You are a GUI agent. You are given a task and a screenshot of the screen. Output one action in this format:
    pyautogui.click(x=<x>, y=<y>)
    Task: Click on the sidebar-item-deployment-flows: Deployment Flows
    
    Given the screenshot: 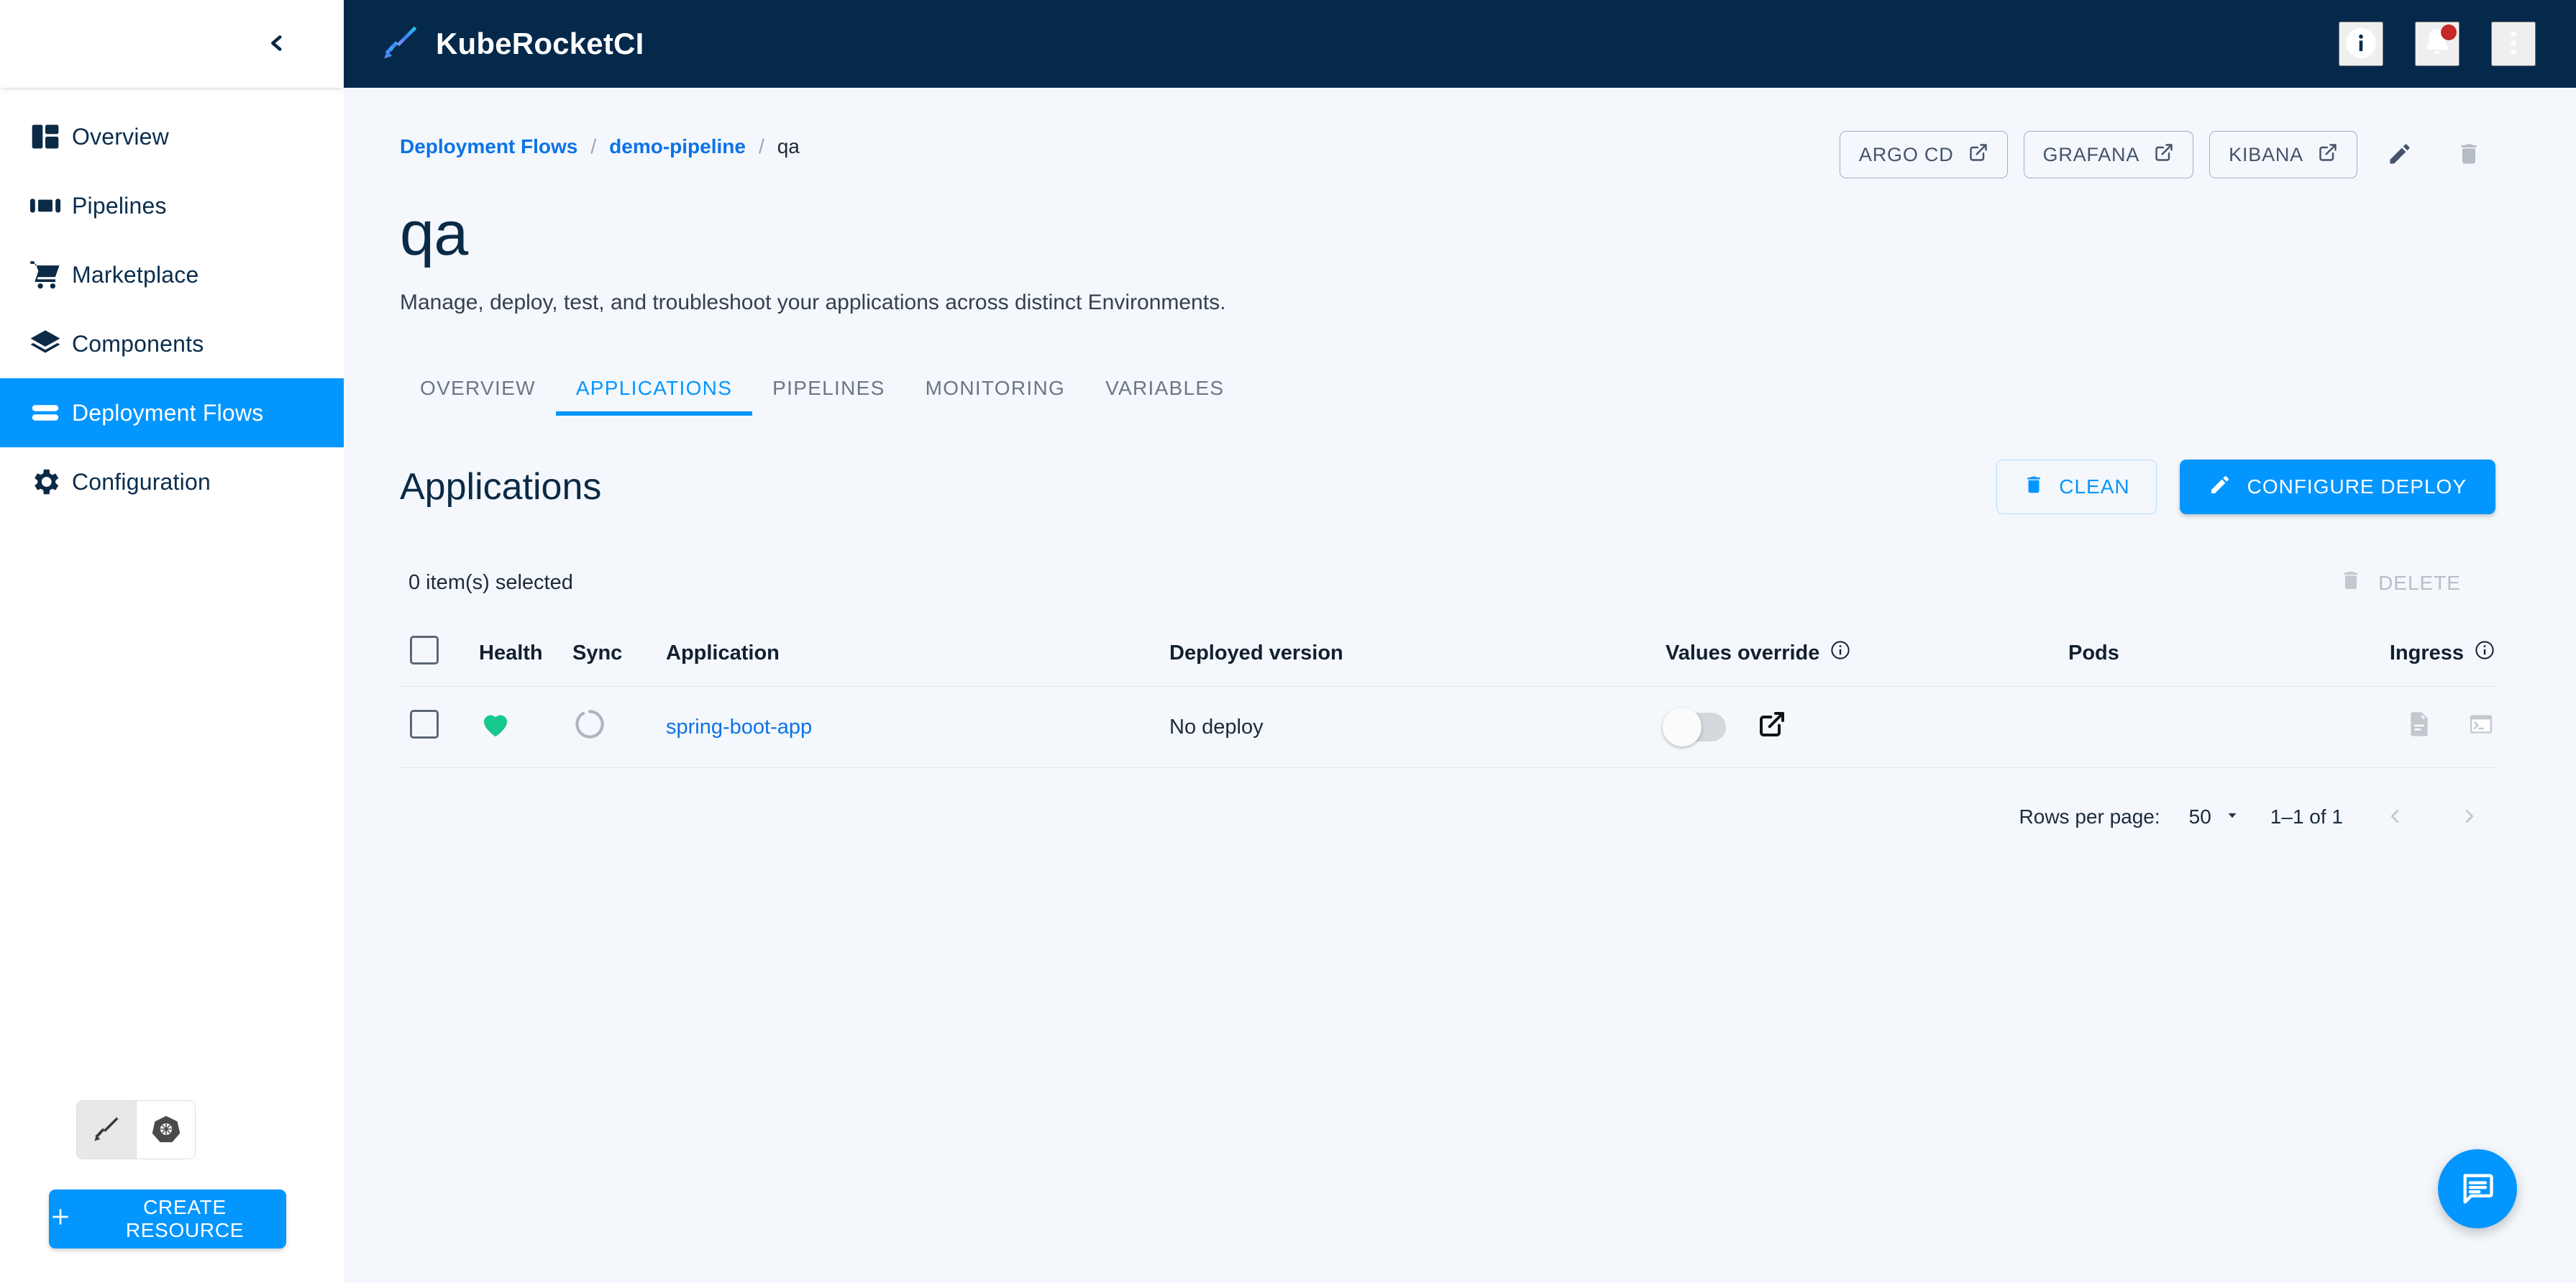 What is the action you would take?
    pyautogui.click(x=172, y=413)
    